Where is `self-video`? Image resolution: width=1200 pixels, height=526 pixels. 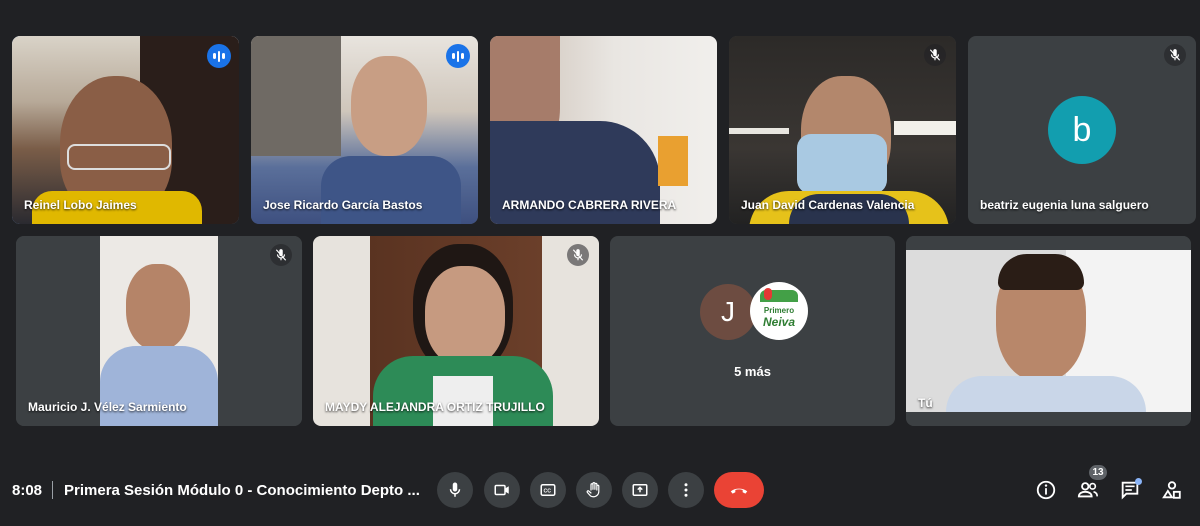
self-video is located at coordinates (1048, 331).